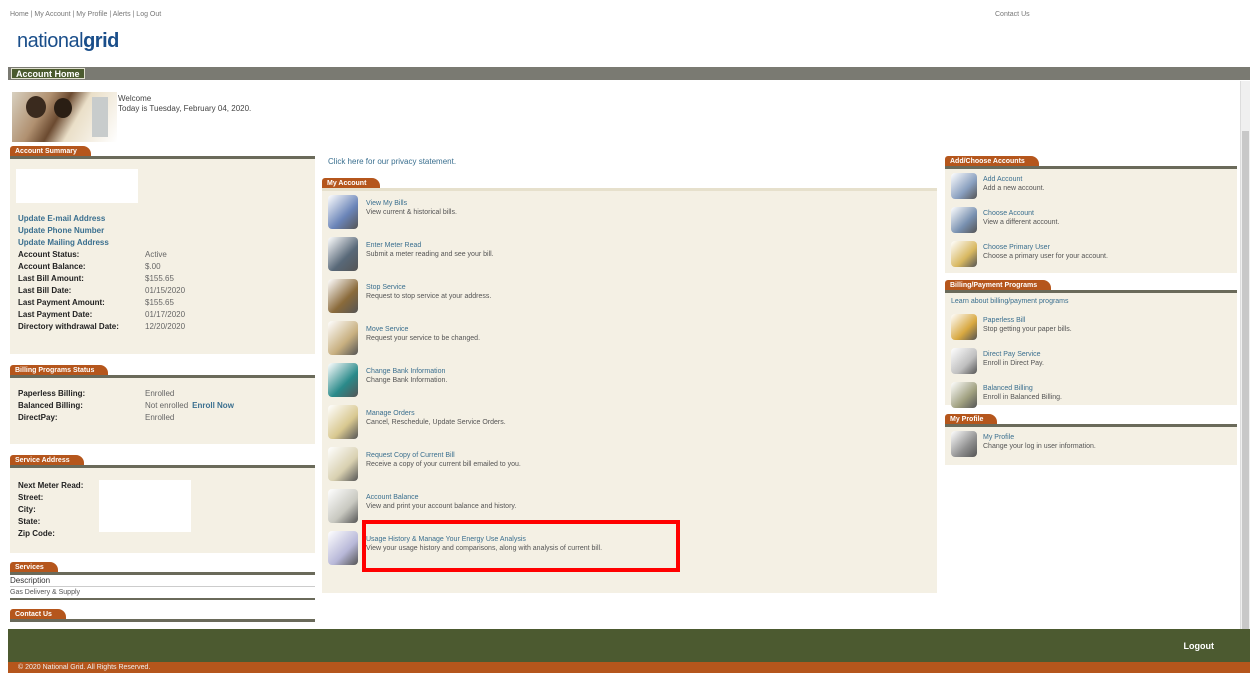  What do you see at coordinates (1014, 179) in the screenshot?
I see `menu-item-title: Add Account` at bounding box center [1014, 179].